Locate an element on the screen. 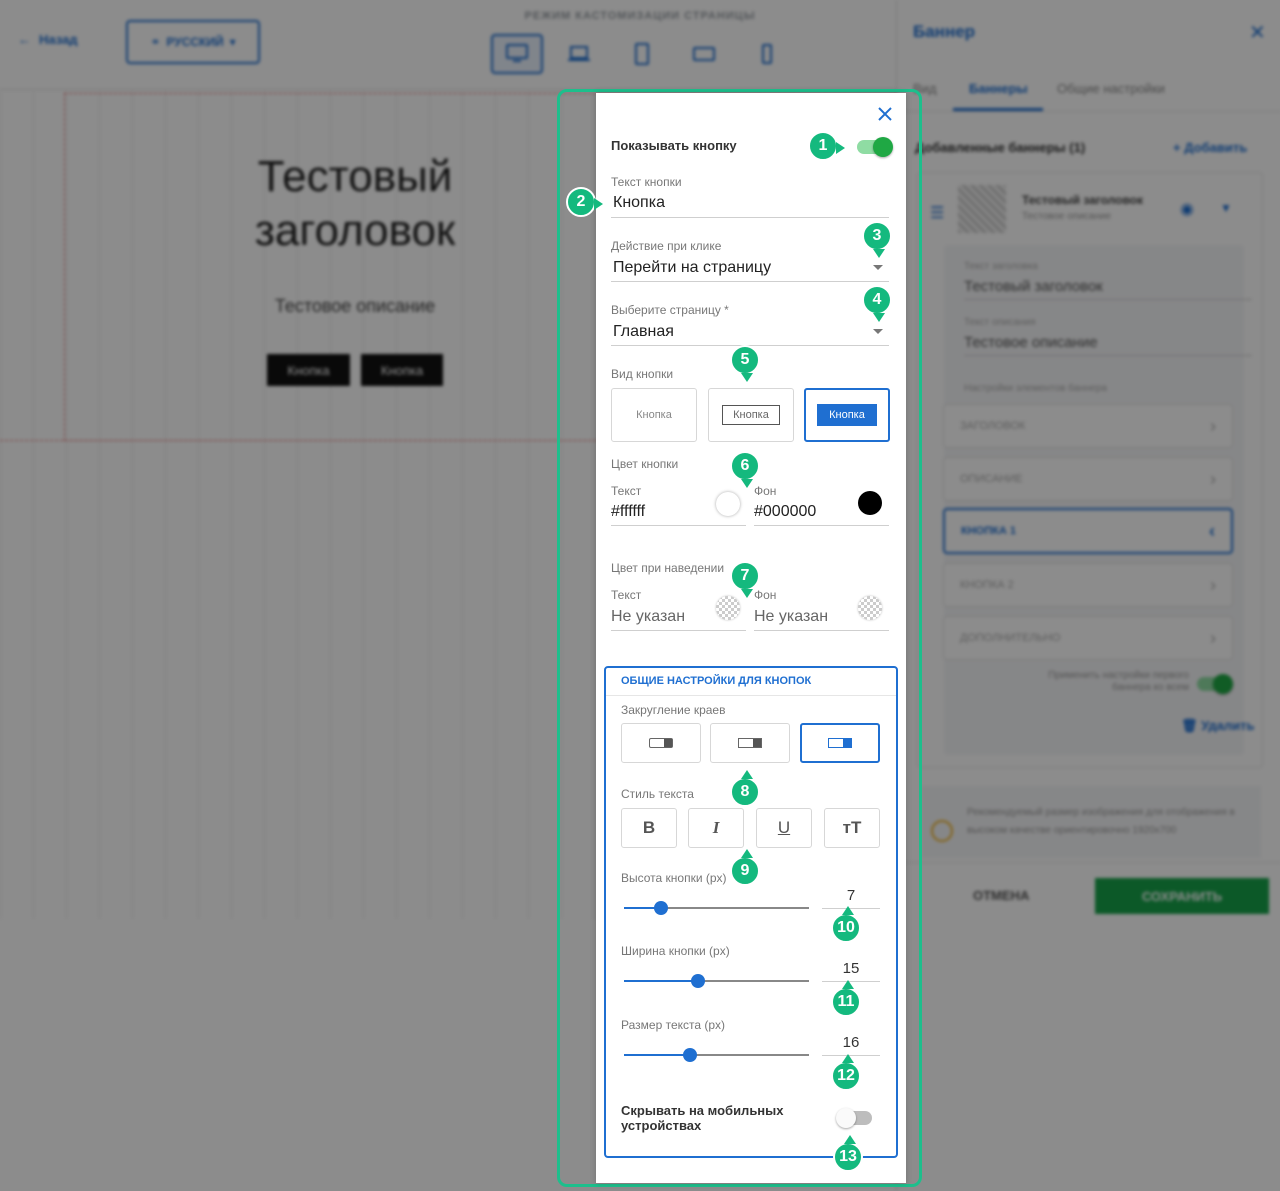  callout-marker-1: 1 is located at coordinates (826, 146).